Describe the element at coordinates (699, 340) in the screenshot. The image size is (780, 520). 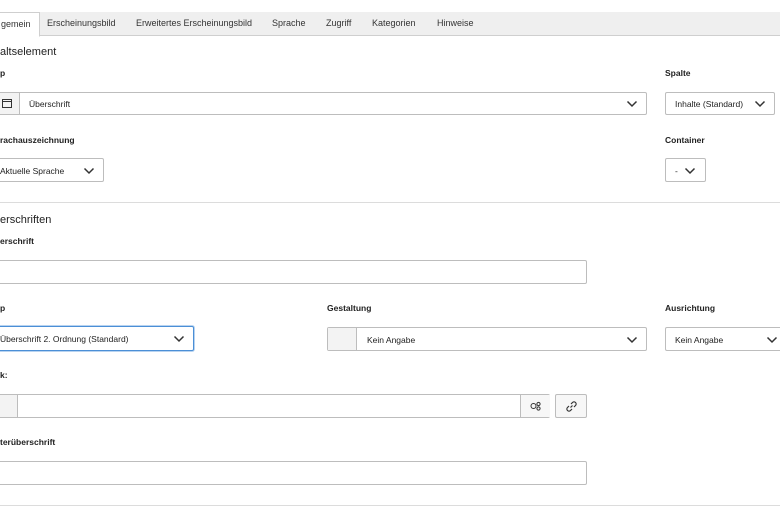
I see `align-value: Kein Angabe` at that location.